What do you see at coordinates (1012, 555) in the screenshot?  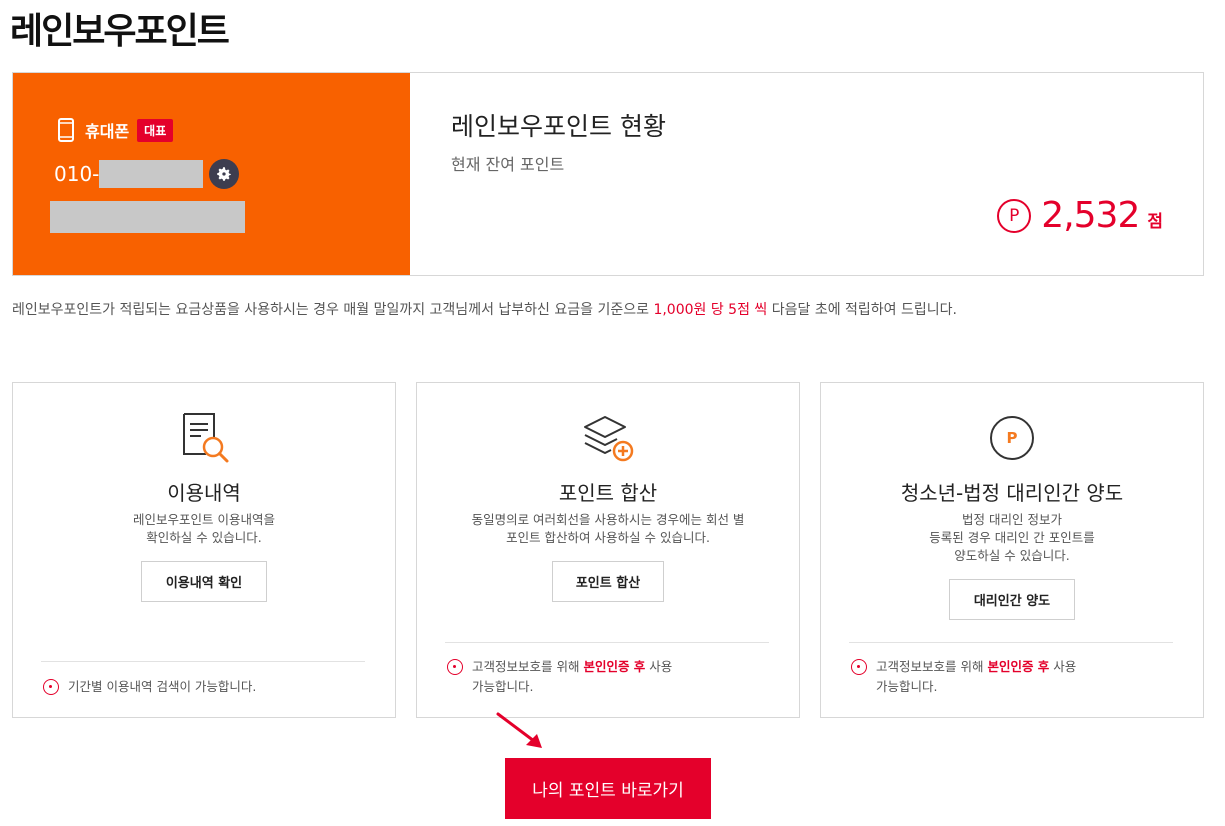 I see `card-description-line: 양도하실 수 있습니다.` at bounding box center [1012, 555].